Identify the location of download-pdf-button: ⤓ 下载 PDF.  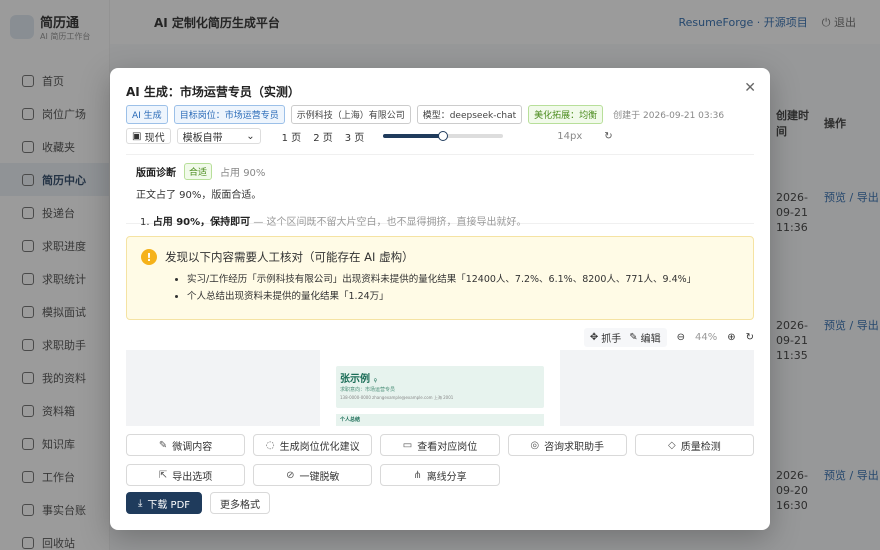
(164, 503).